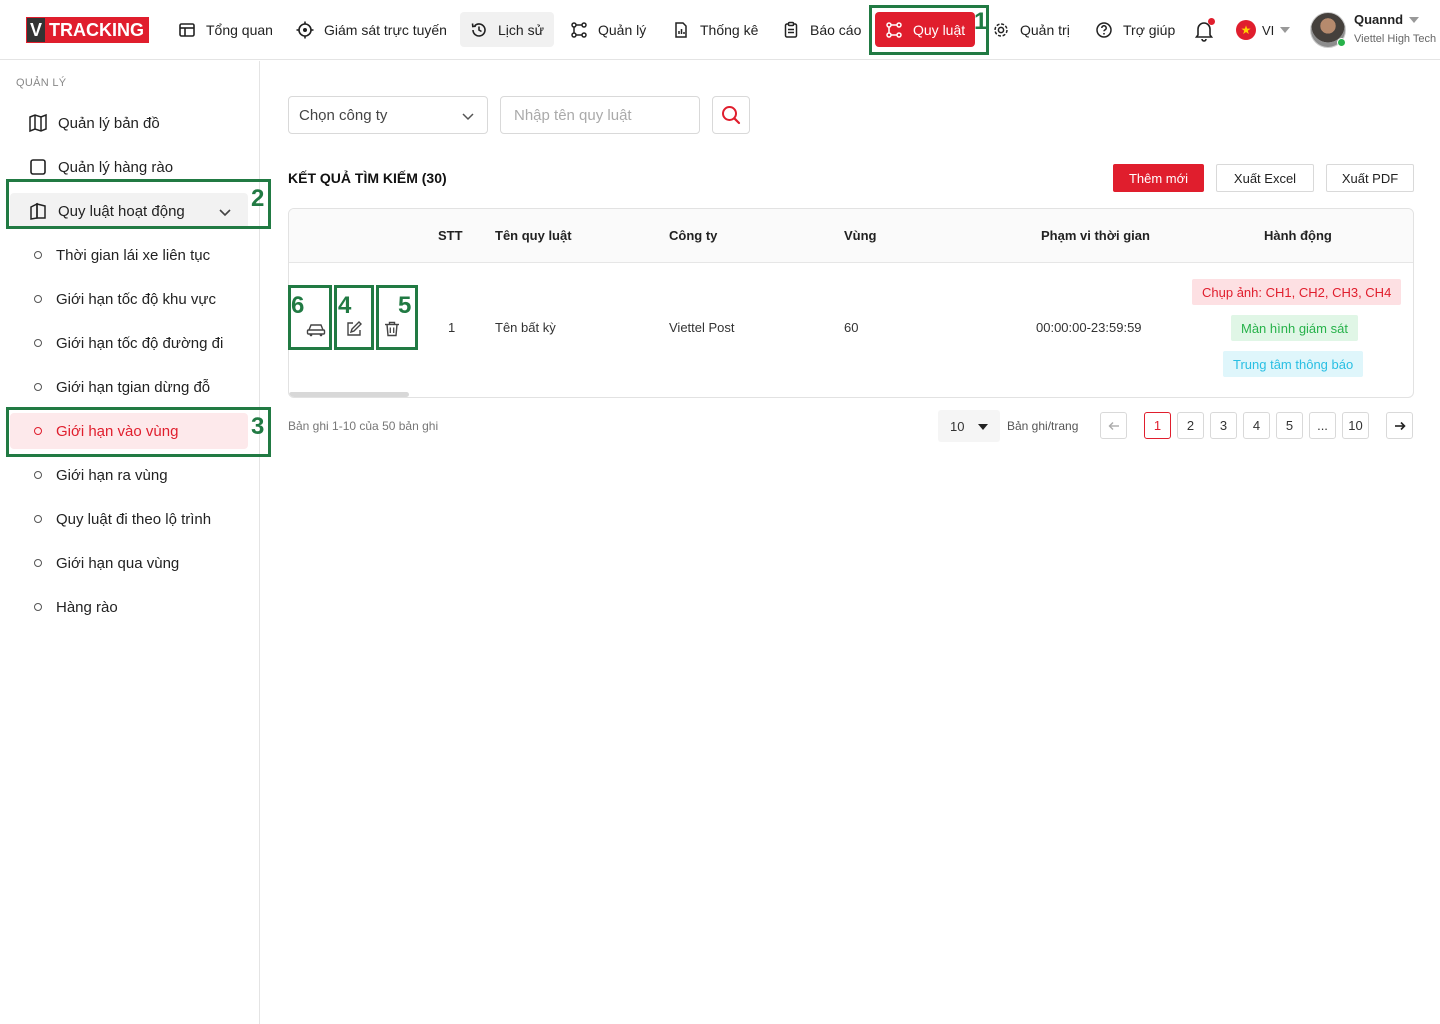 This screenshot has width=1440, height=1024. I want to click on column-header-zone: Vùng, so click(860, 235).